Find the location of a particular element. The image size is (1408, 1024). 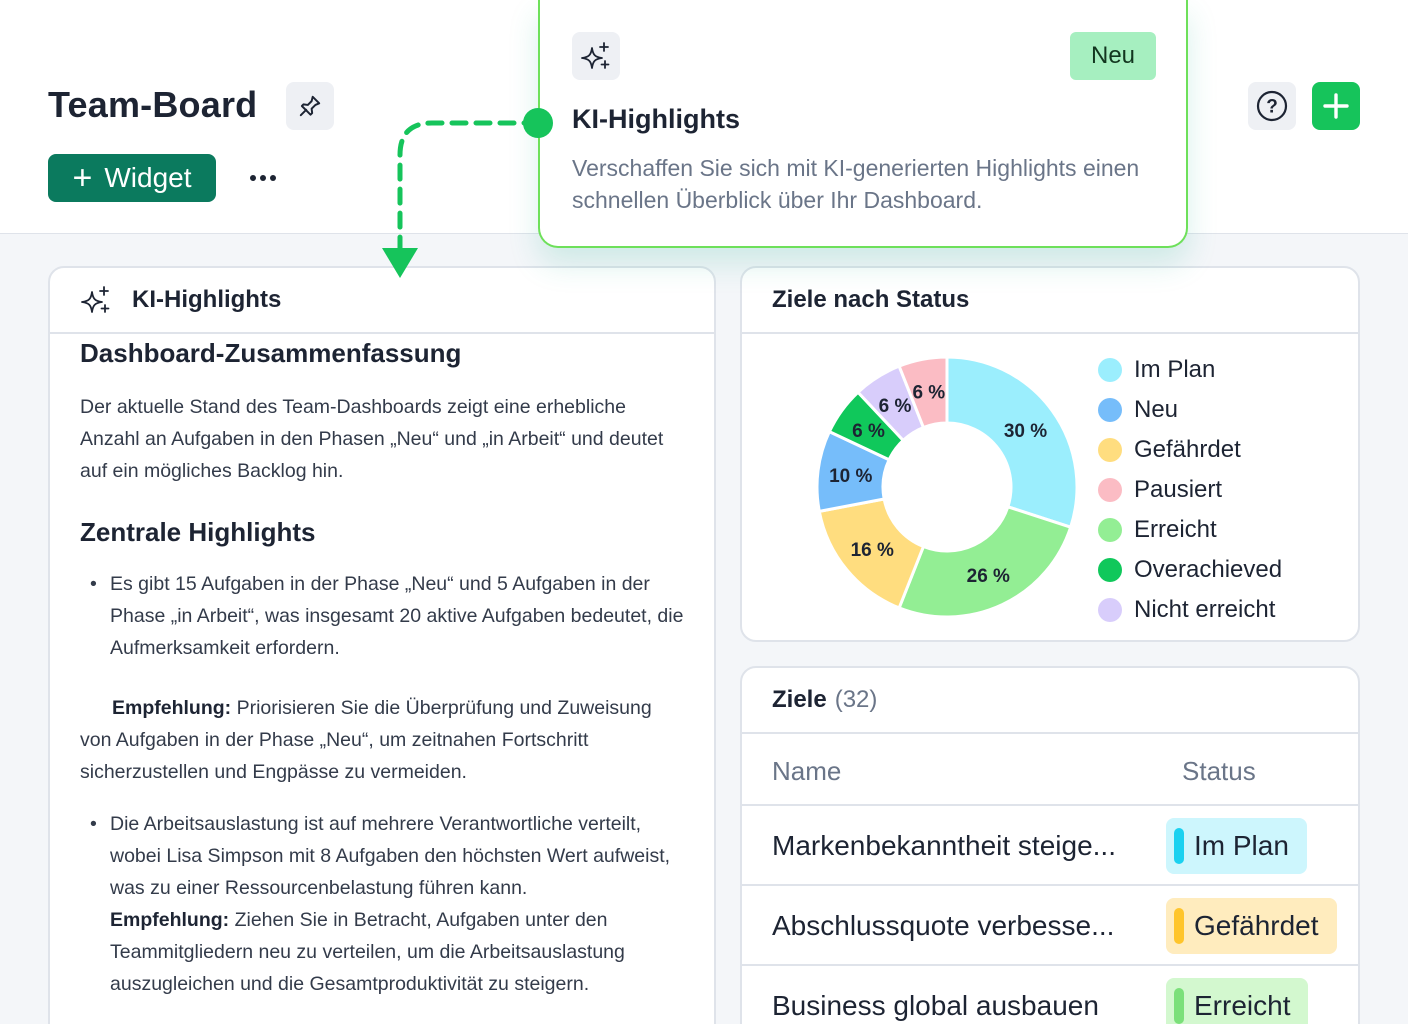

legend-label: Neu is located at coordinates (1156, 409).